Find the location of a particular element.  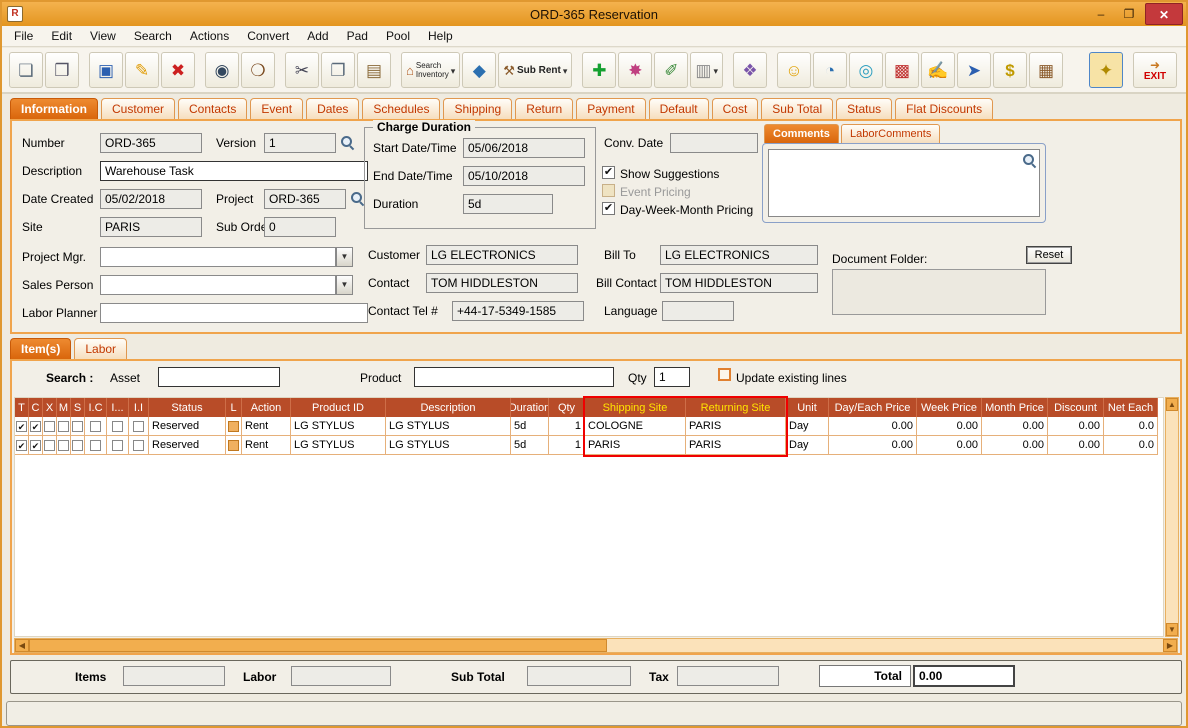

asset-input is located at coordinates (219, 377).